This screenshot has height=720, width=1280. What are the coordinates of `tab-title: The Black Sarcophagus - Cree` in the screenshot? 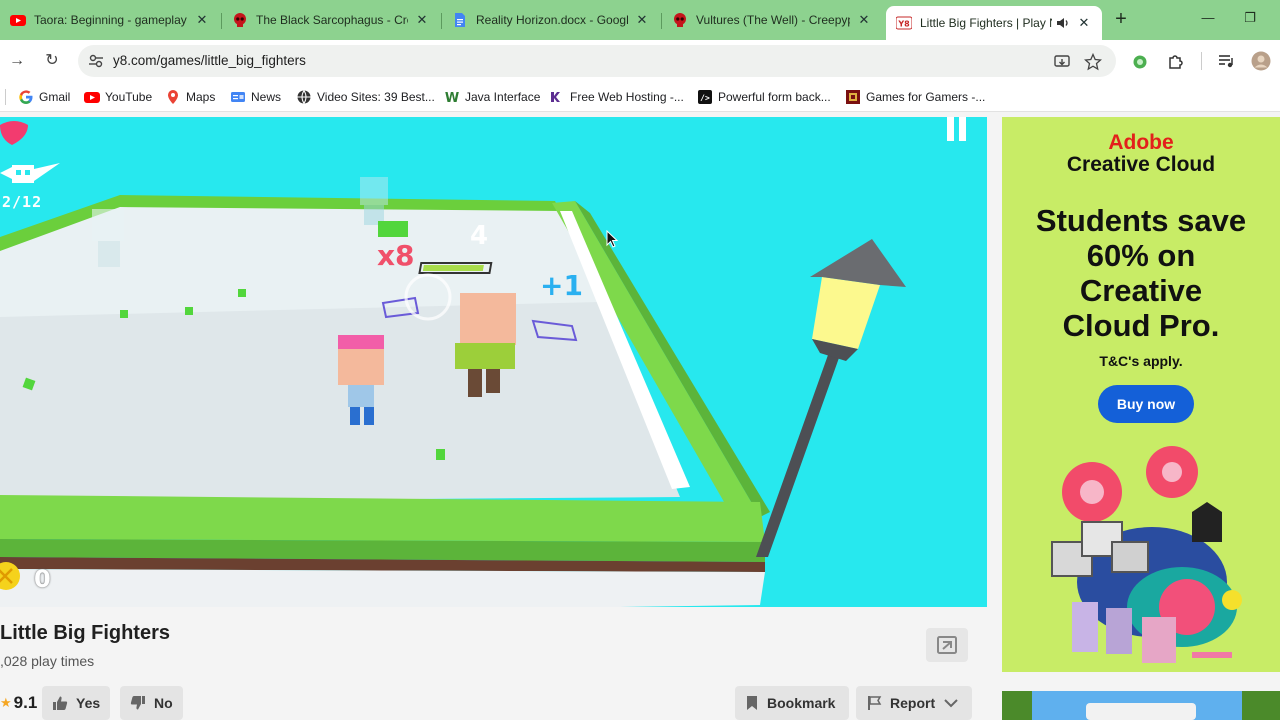 It's located at (332, 20).